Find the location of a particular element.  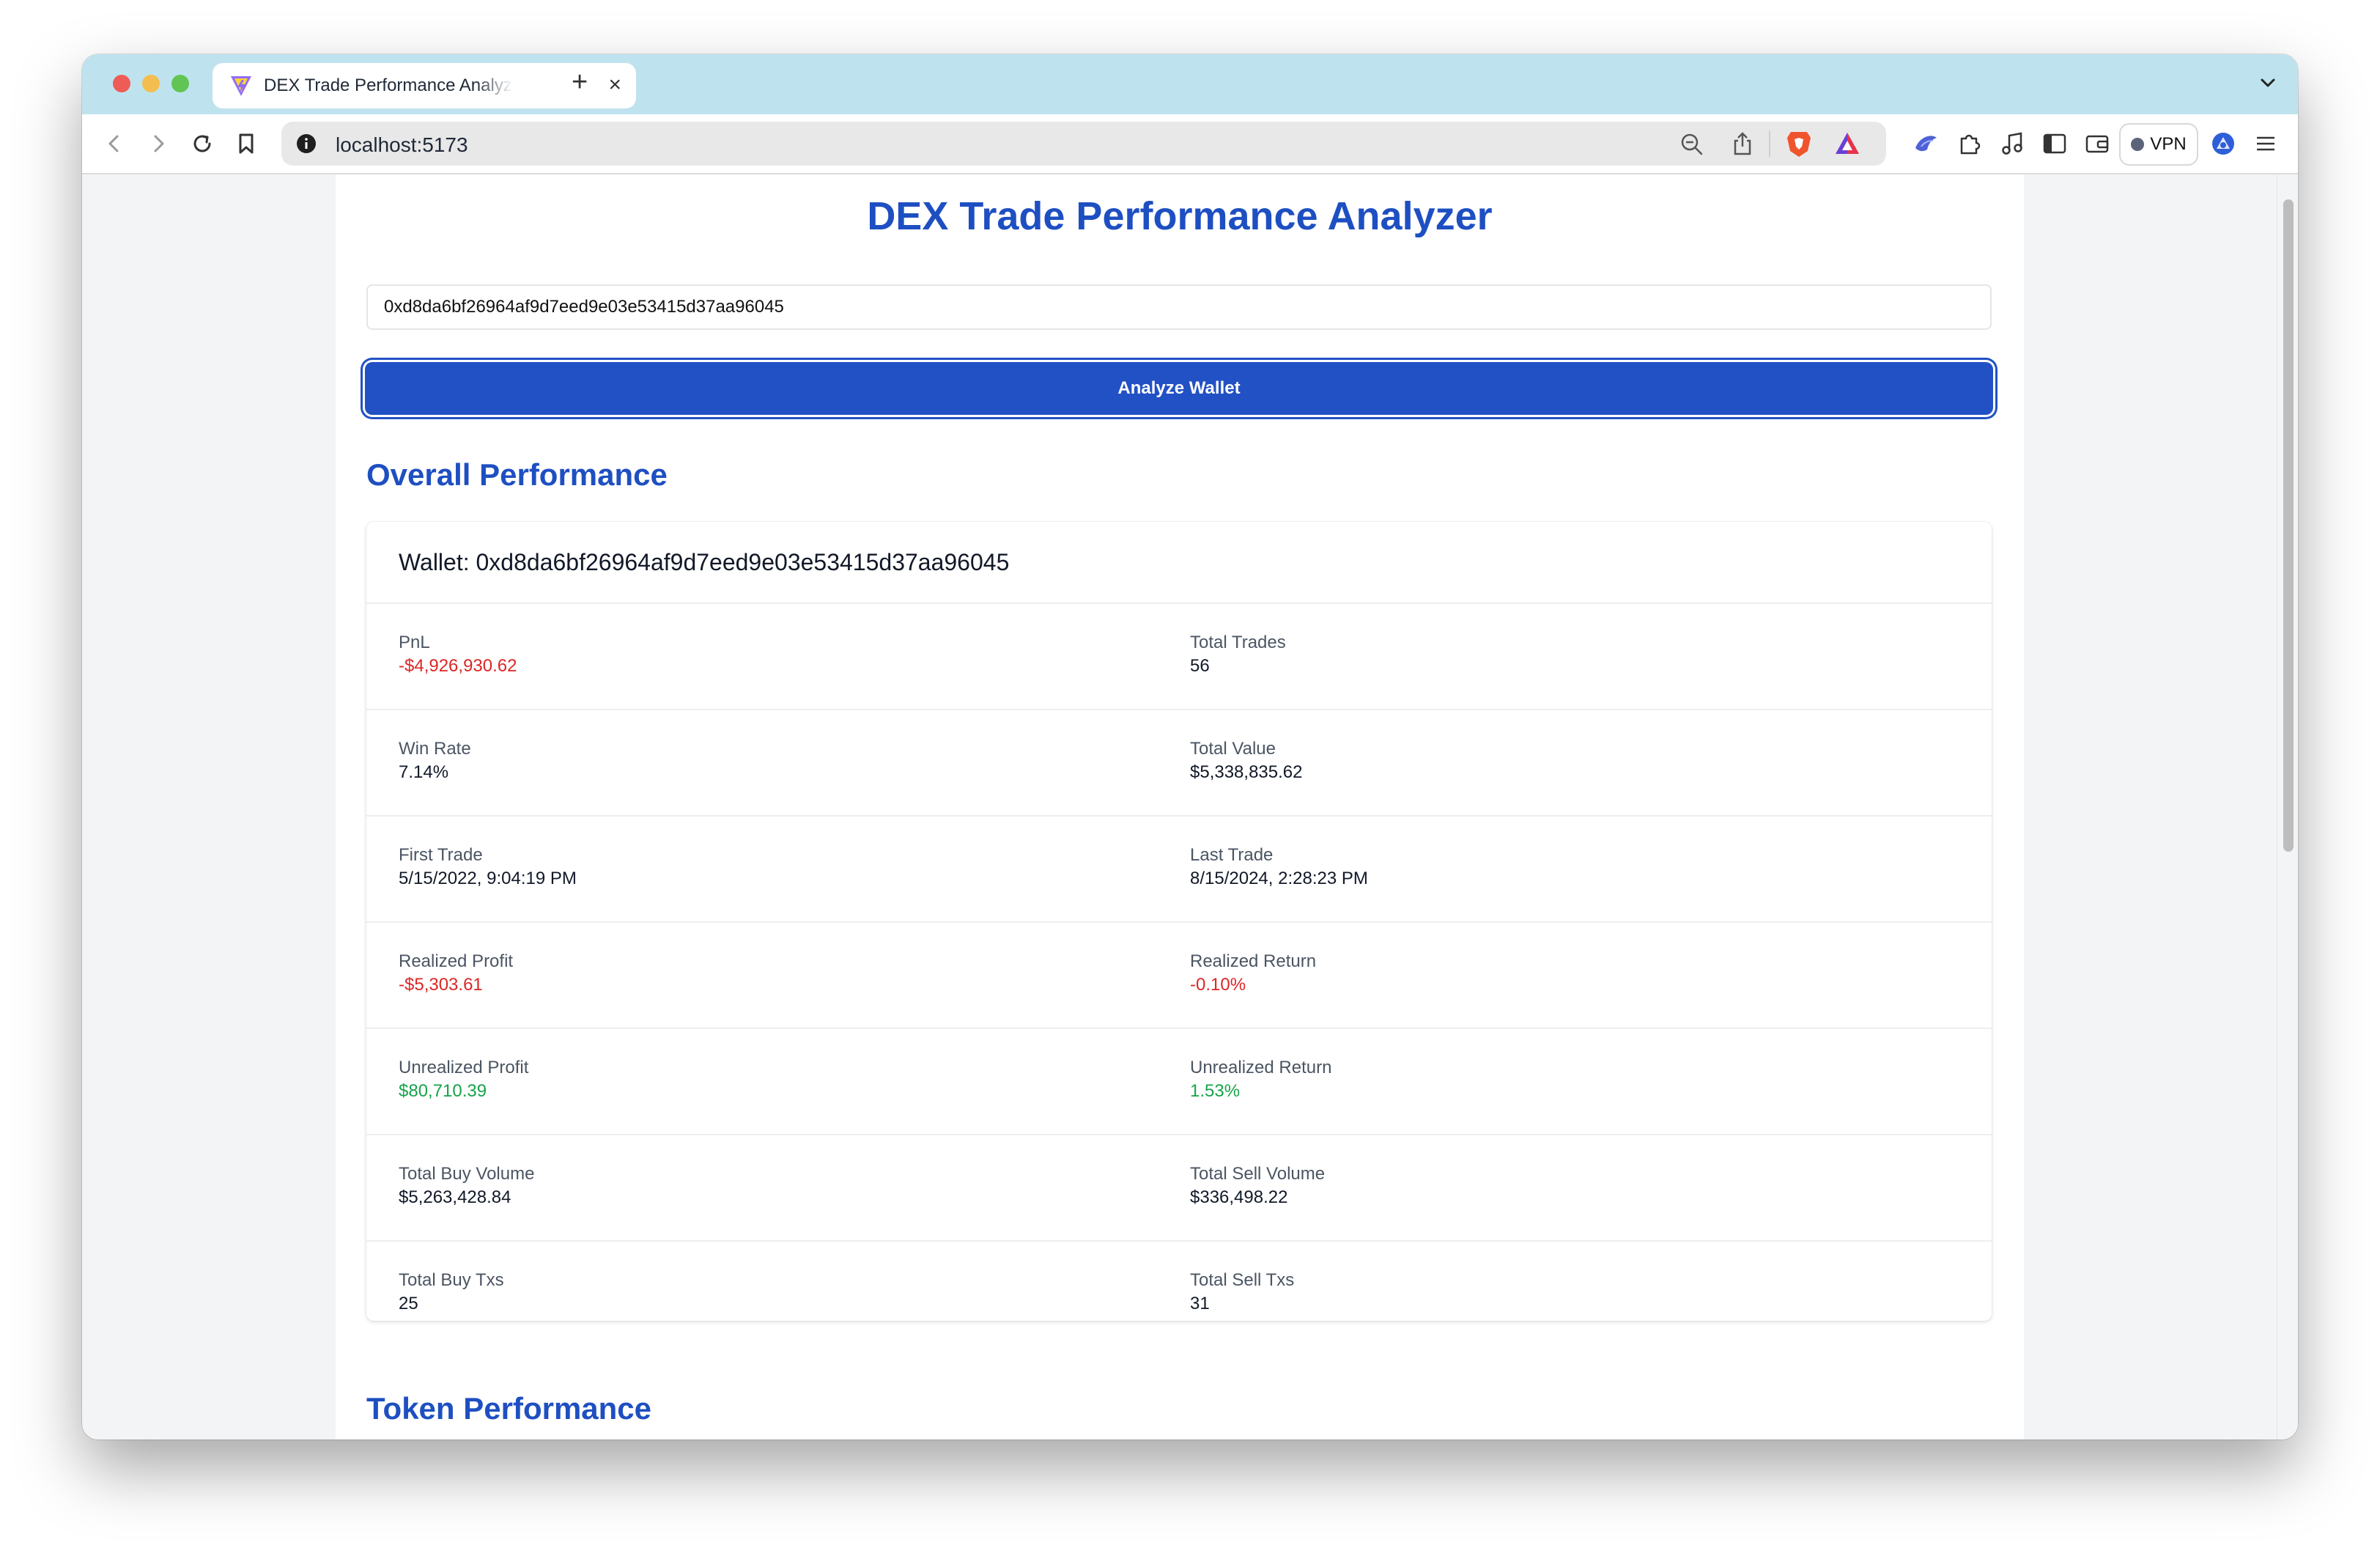

page-scrollbar is located at coordinates (2287, 807).